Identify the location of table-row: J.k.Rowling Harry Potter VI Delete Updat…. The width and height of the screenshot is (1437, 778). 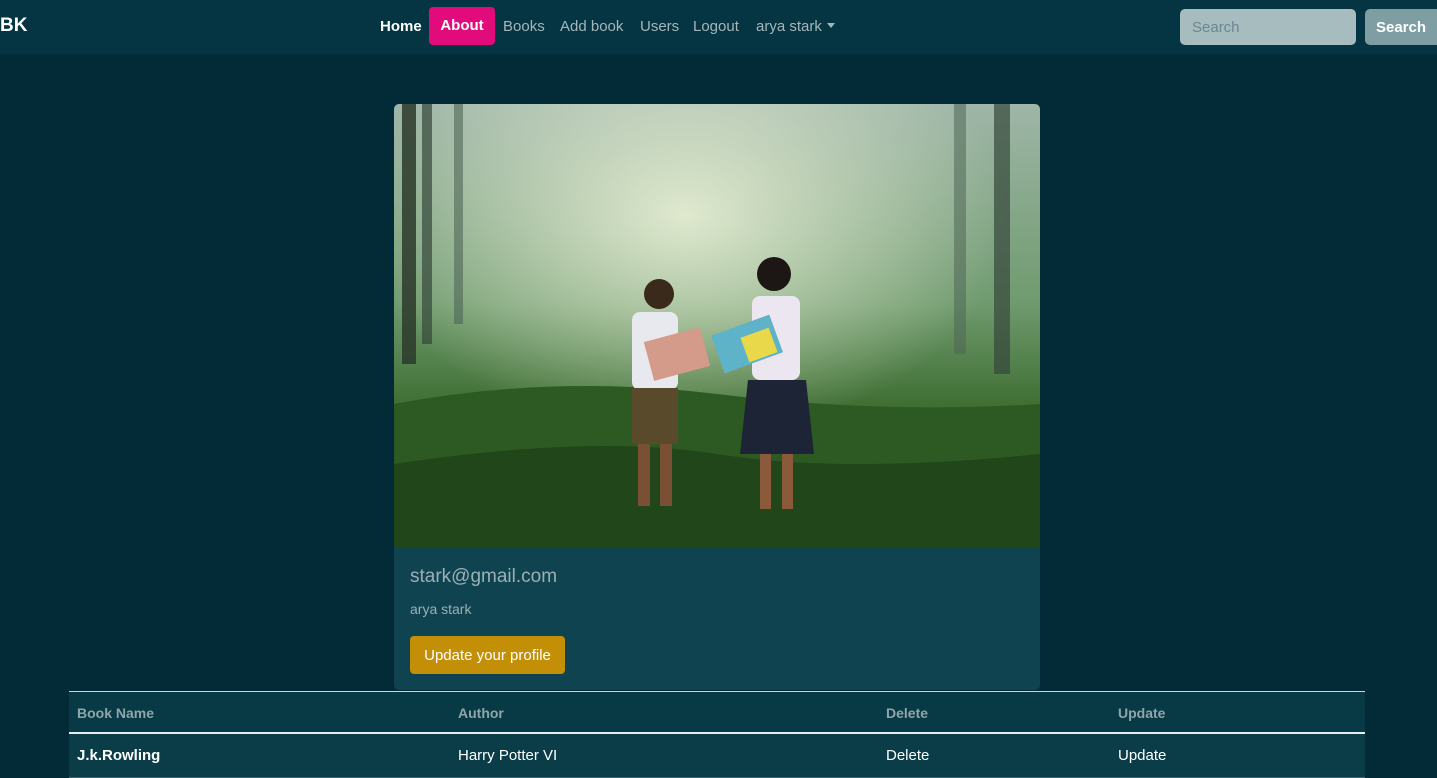
(717, 756).